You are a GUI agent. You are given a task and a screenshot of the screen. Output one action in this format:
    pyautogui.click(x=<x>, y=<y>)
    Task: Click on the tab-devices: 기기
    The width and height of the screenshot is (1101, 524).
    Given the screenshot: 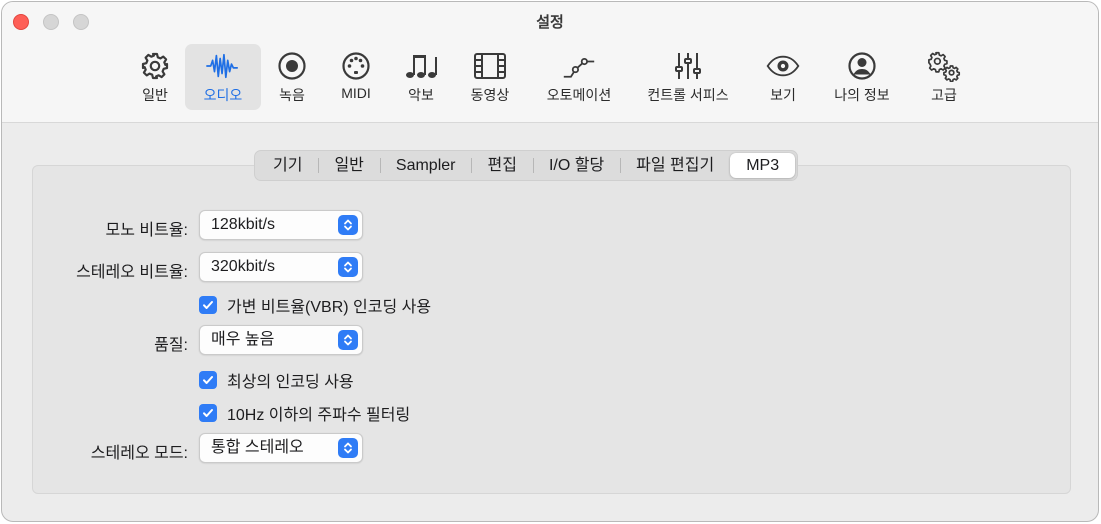 What is the action you would take?
    pyautogui.click(x=287, y=165)
    